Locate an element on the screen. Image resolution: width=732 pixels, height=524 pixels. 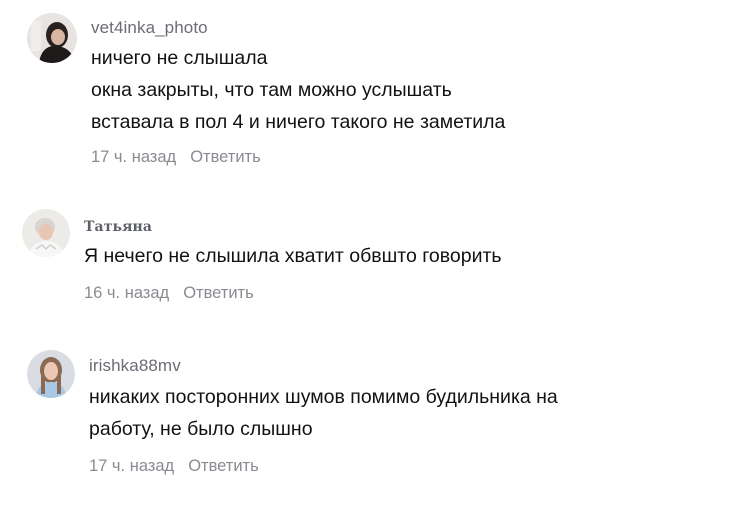
comment-meta: 16 ч. назад Ответить is located at coordinates (169, 293).